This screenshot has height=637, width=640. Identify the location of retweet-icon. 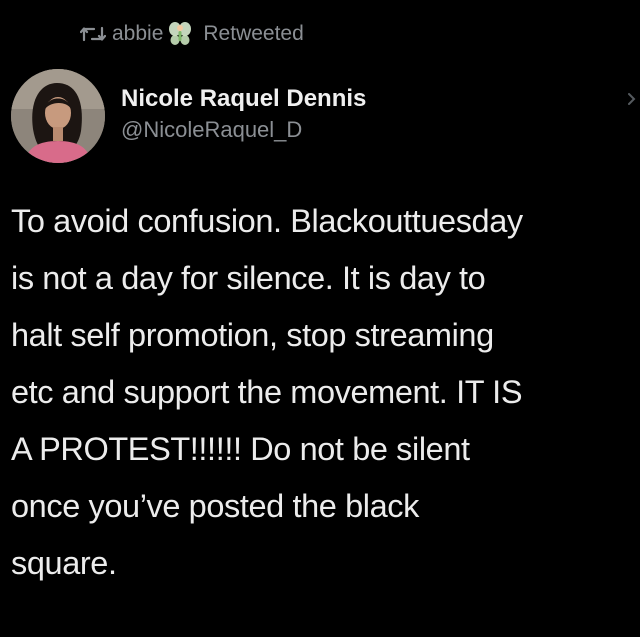
(93, 34).